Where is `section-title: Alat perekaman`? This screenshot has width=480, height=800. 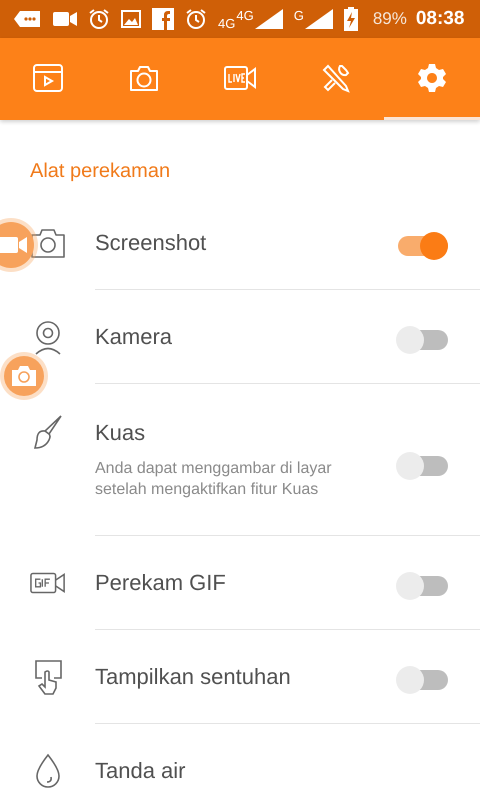 section-title: Alat perekaman is located at coordinates (100, 171).